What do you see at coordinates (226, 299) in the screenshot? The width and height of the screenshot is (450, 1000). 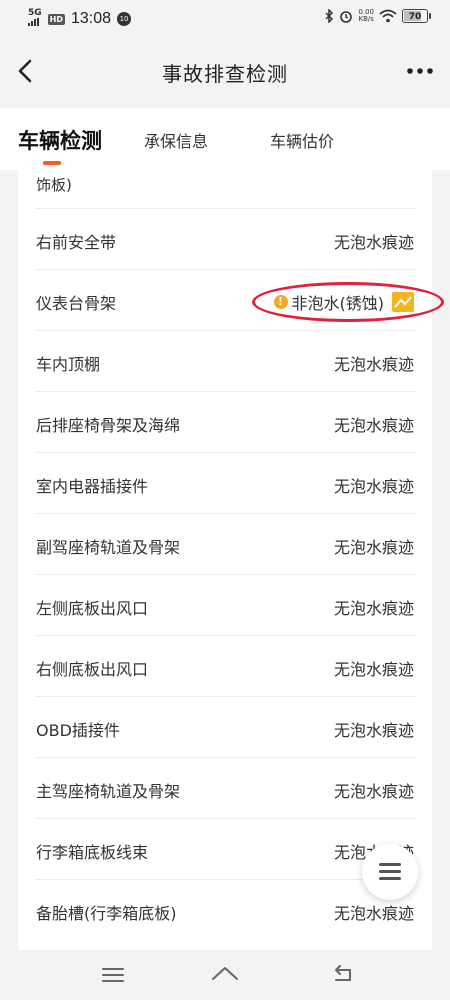 I see `list-item-flagged: 仪表台骨架 ! 非泡水(锈蚀)` at bounding box center [226, 299].